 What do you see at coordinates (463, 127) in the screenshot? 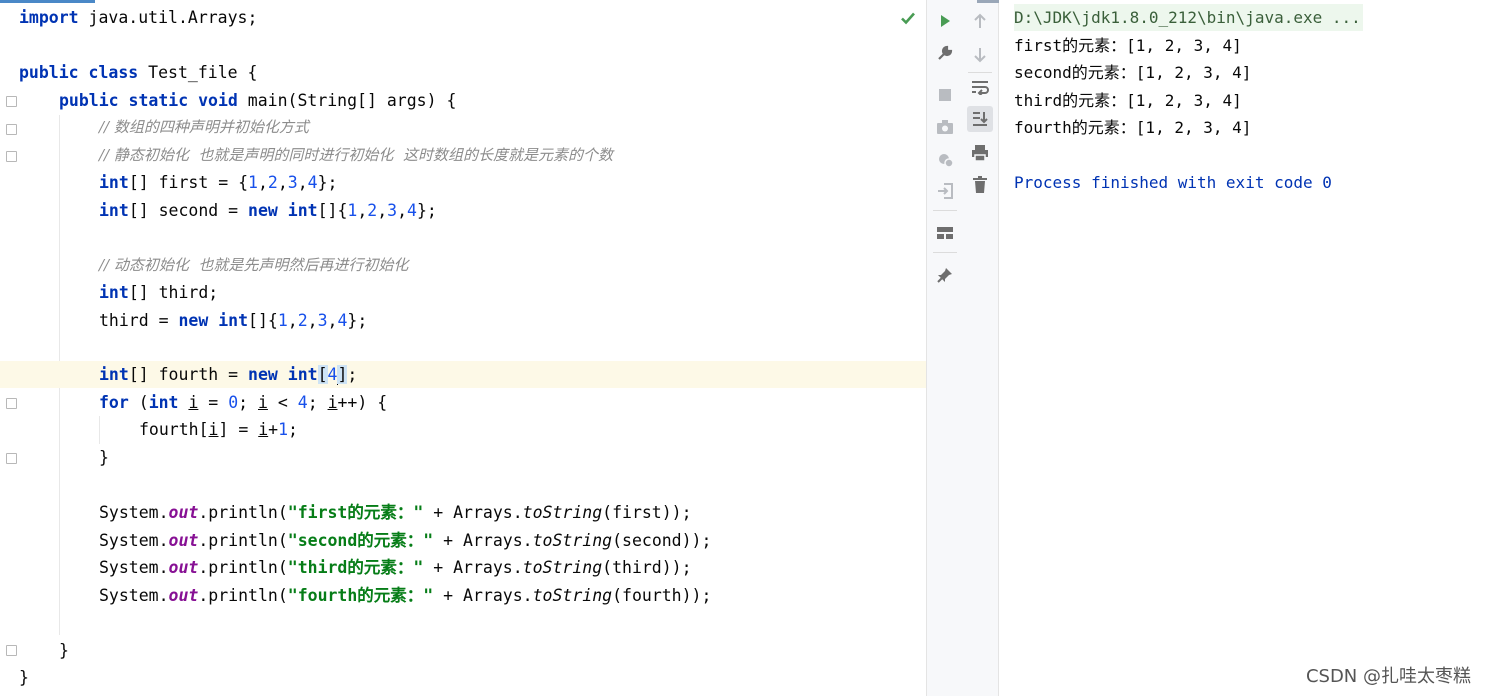
I see `code-line: // 数组的四种声明并初始化方式` at bounding box center [463, 127].